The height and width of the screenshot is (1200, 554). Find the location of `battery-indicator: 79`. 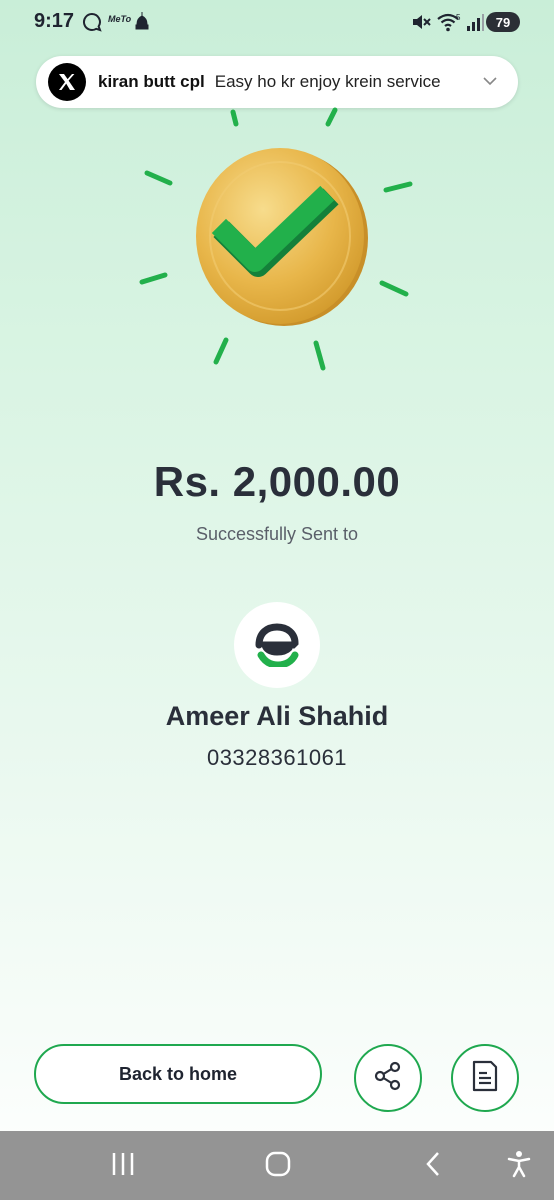

battery-indicator: 79 is located at coordinates (503, 22).